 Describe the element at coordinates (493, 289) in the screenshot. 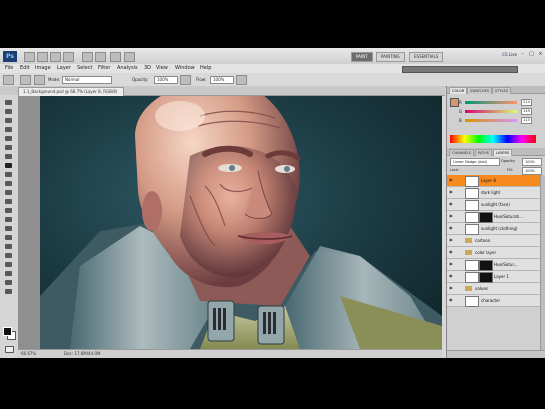

I see `layer-row: ◉ values` at that location.